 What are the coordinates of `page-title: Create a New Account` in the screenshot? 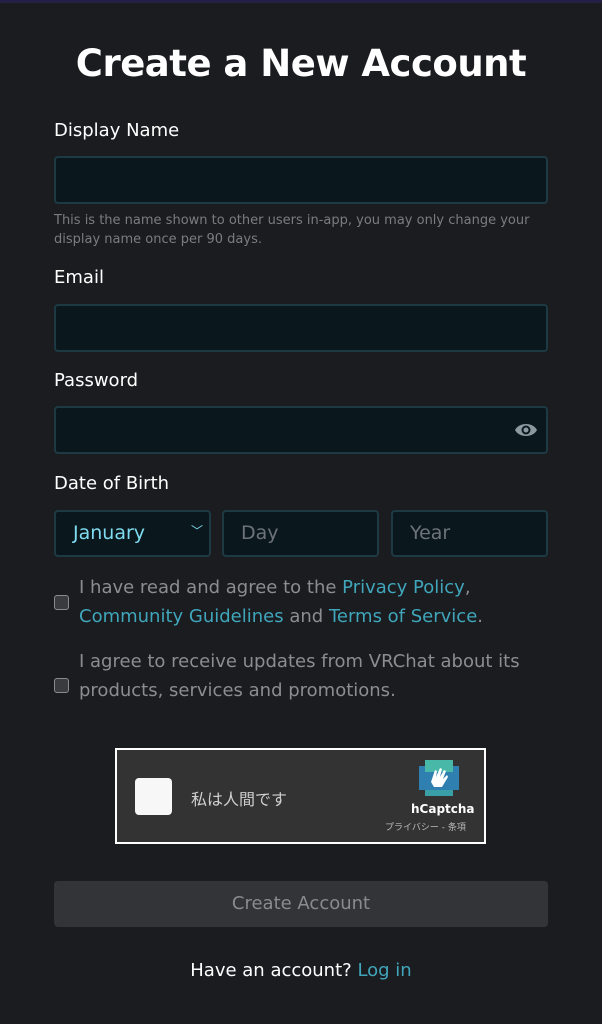 It's located at (301, 63).